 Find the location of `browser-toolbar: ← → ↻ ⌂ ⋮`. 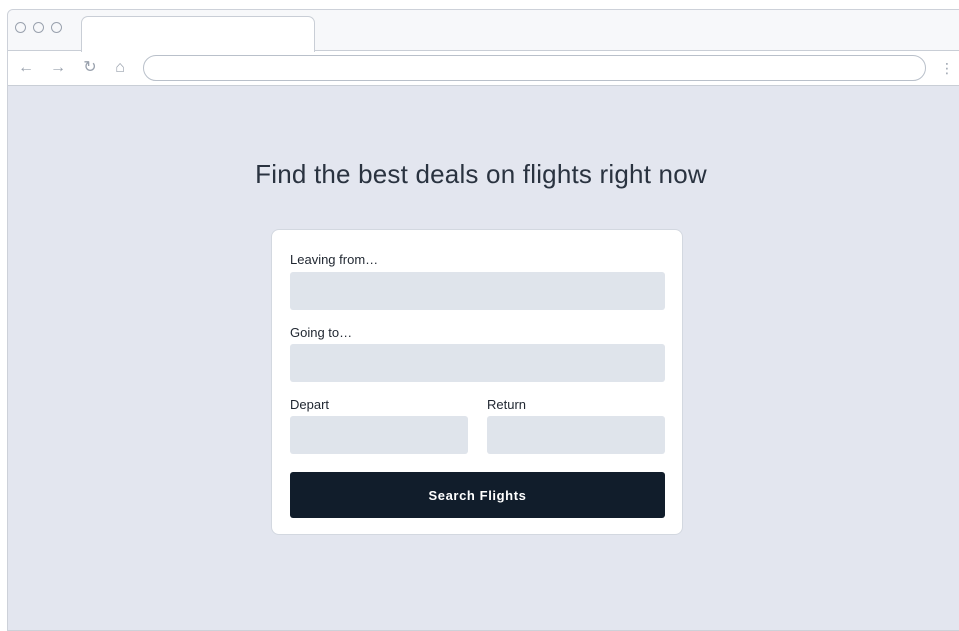

browser-toolbar: ← → ↻ ⌂ ⋮ is located at coordinates (483, 68).